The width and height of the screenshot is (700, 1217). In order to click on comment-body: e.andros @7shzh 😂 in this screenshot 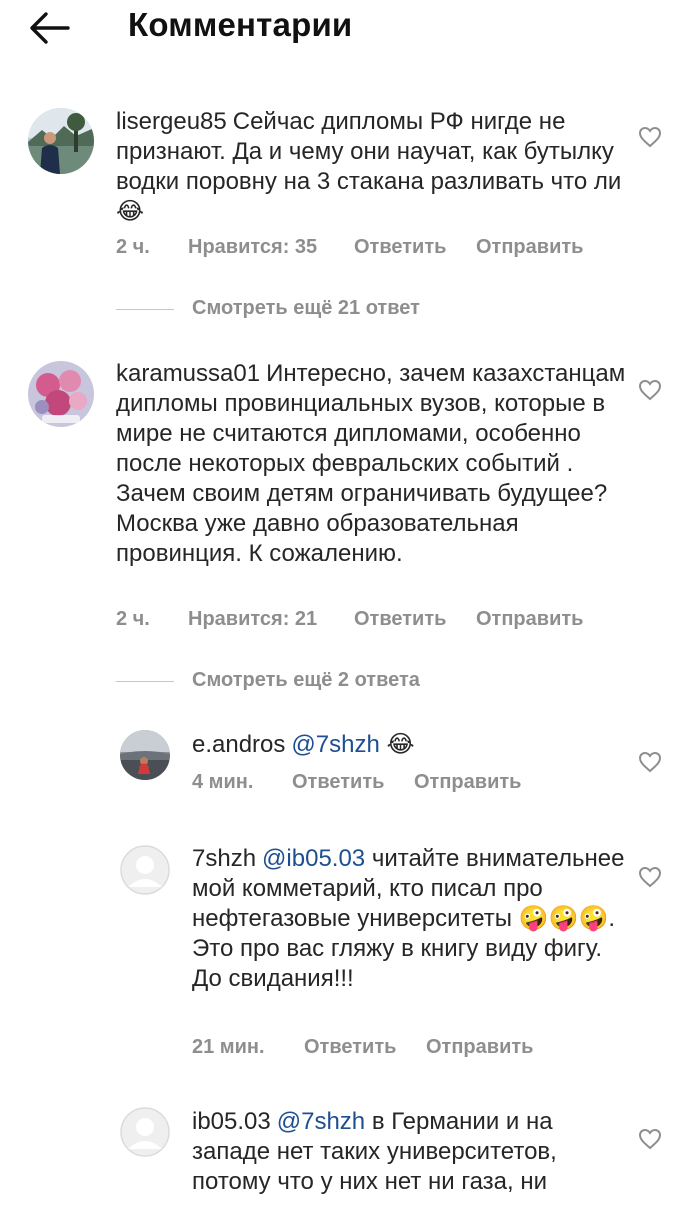, I will do `click(412, 745)`.